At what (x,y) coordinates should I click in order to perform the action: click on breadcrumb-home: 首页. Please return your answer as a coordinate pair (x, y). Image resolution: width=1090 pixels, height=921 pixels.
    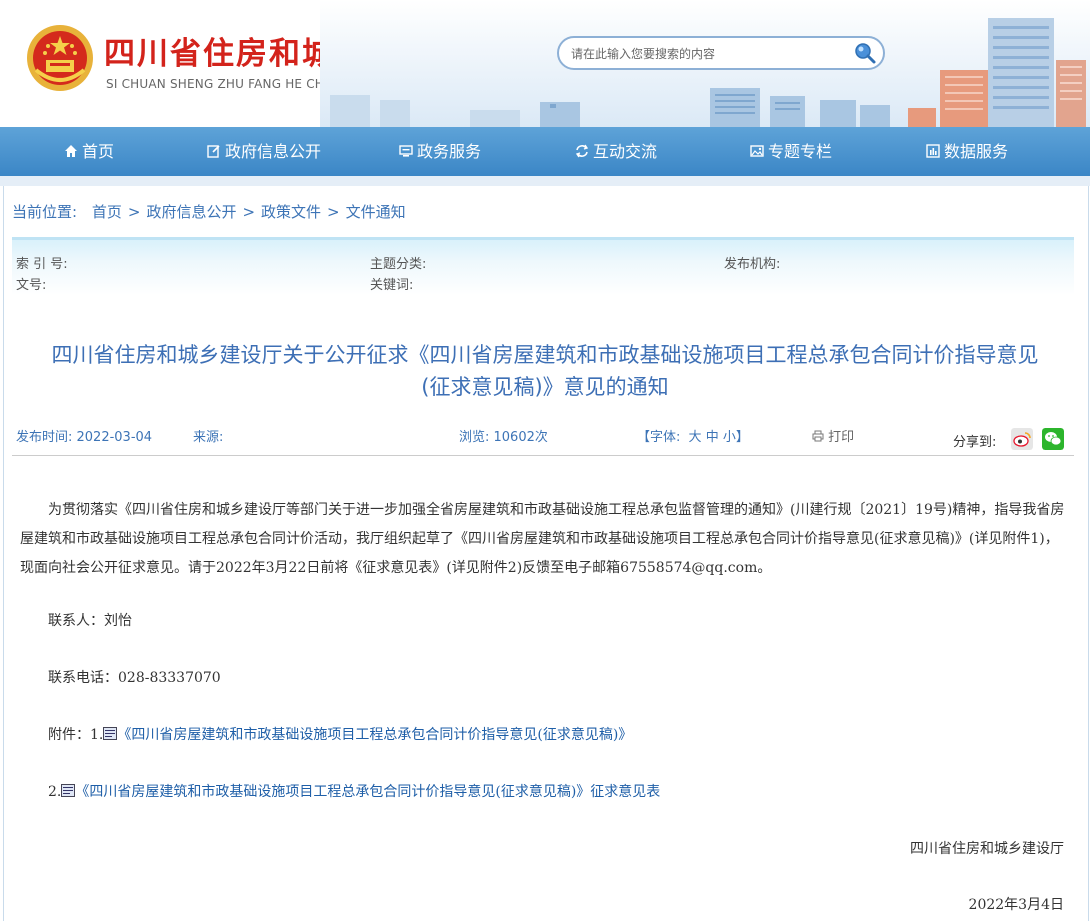
    Looking at the image, I should click on (107, 212).